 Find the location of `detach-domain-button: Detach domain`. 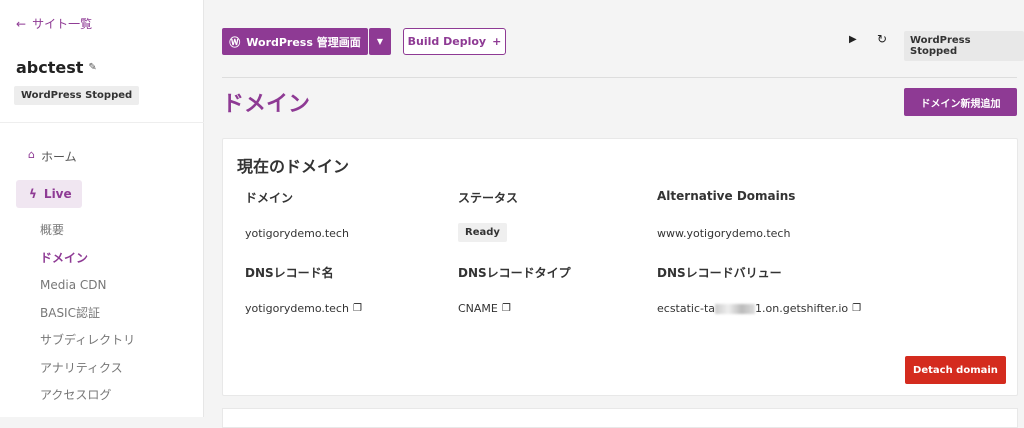

detach-domain-button: Detach domain is located at coordinates (955, 370).